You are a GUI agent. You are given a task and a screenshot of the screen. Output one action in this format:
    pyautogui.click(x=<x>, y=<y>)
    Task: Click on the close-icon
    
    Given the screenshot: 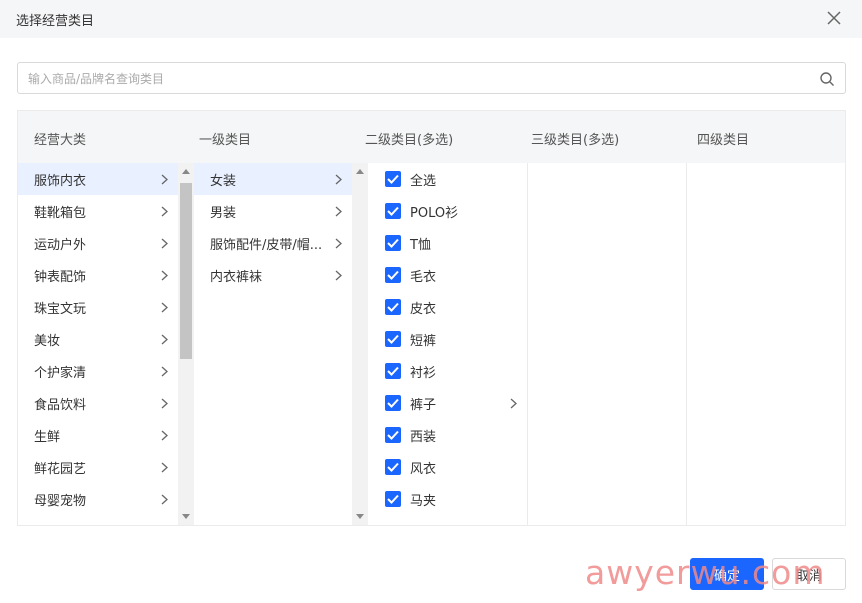 What is the action you would take?
    pyautogui.click(x=834, y=18)
    